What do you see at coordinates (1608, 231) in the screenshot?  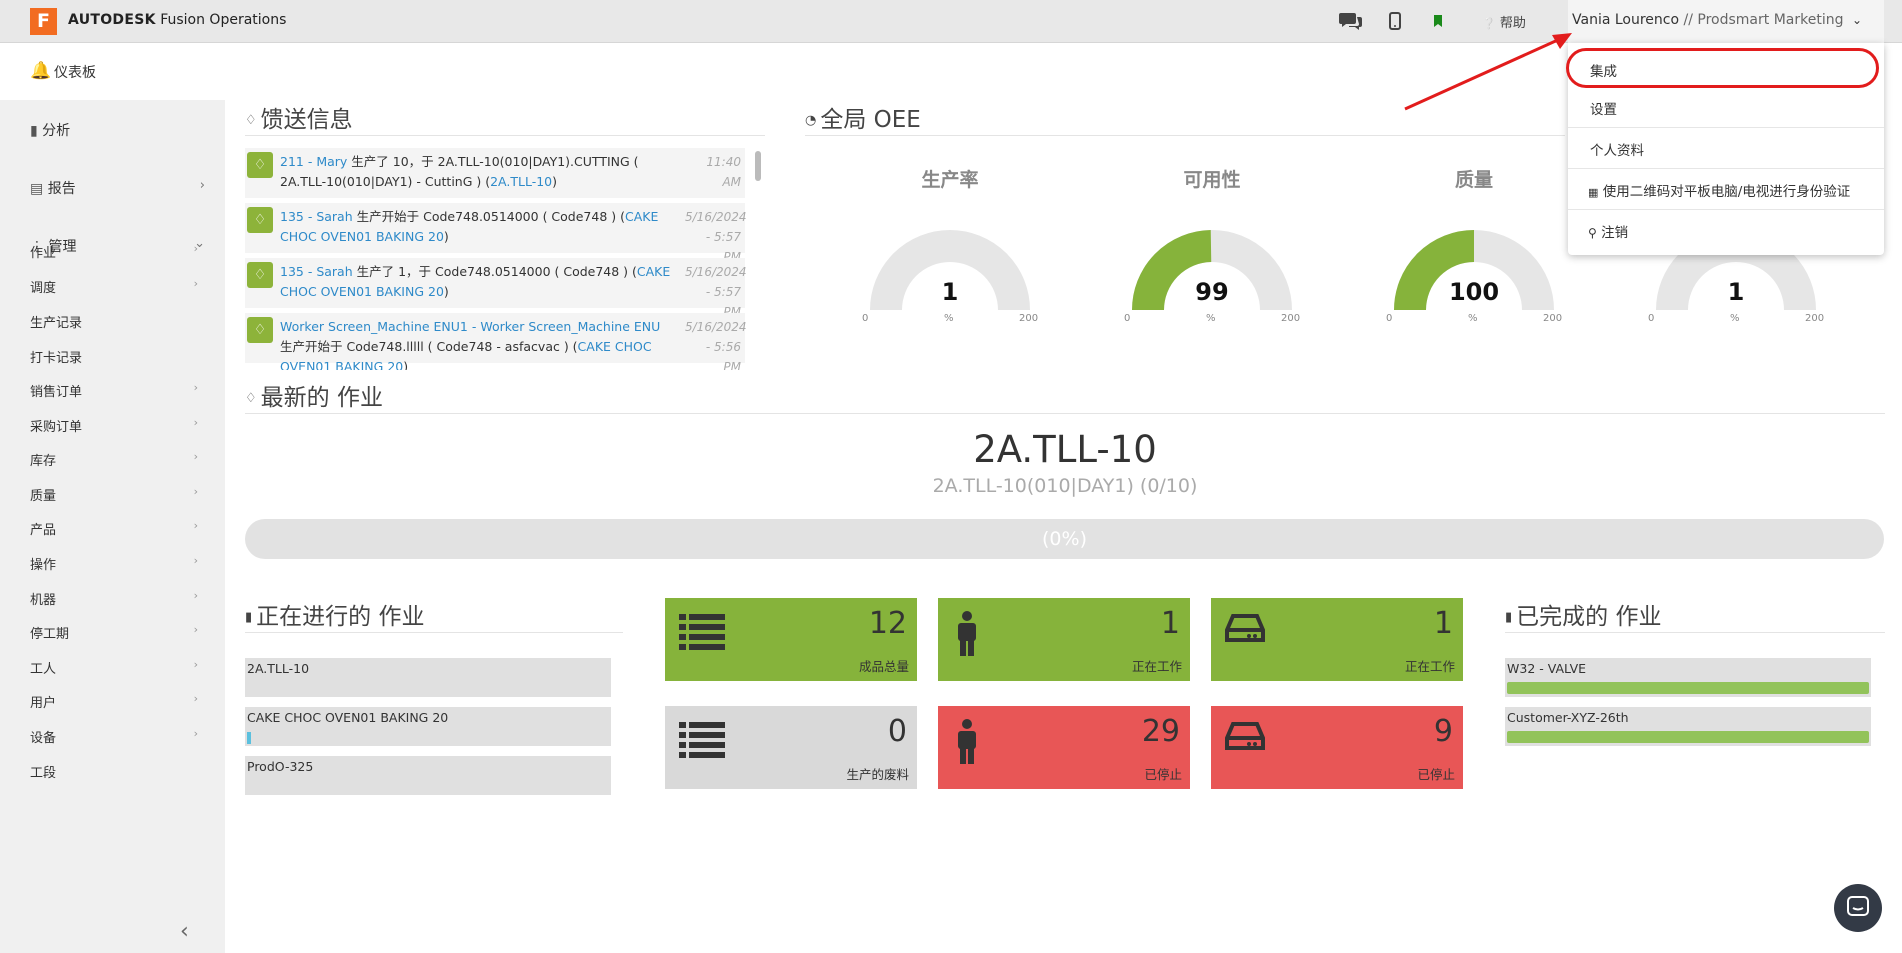 I see `menu-item-logout: ⚲ 注销` at bounding box center [1608, 231].